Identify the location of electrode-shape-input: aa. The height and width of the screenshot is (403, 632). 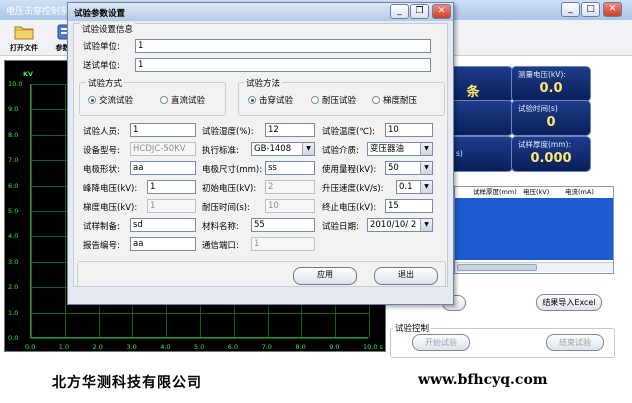
(163, 168).